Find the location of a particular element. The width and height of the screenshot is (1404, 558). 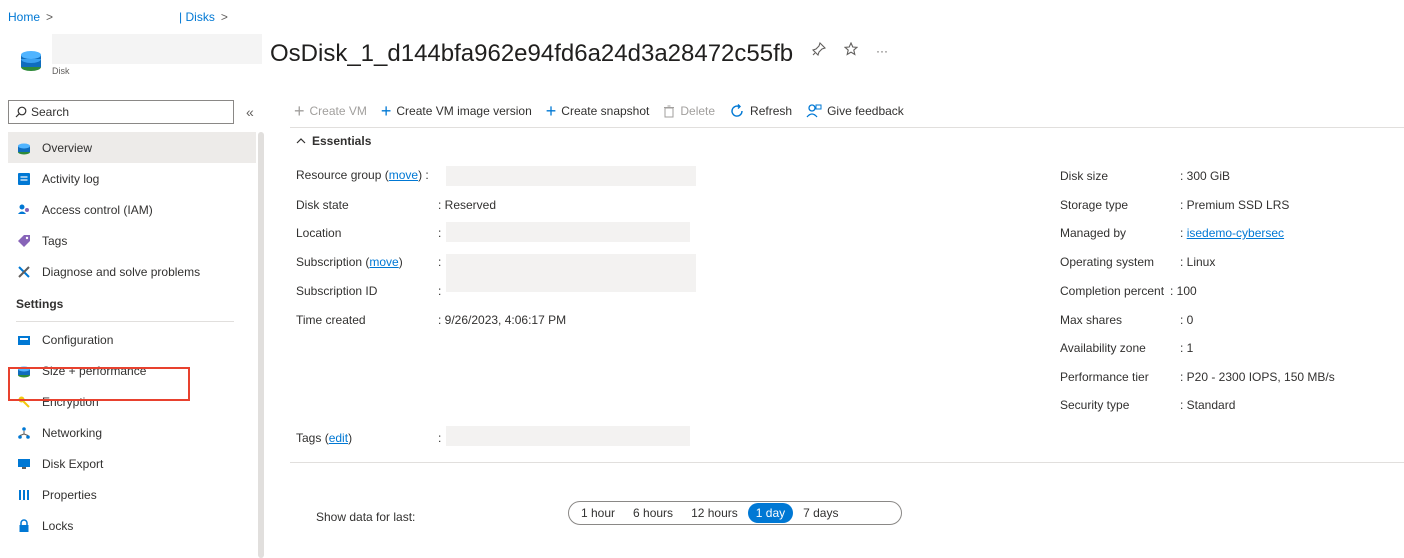

sidebar-item-access-control: Access control (IAM) is located at coordinates (132, 209).